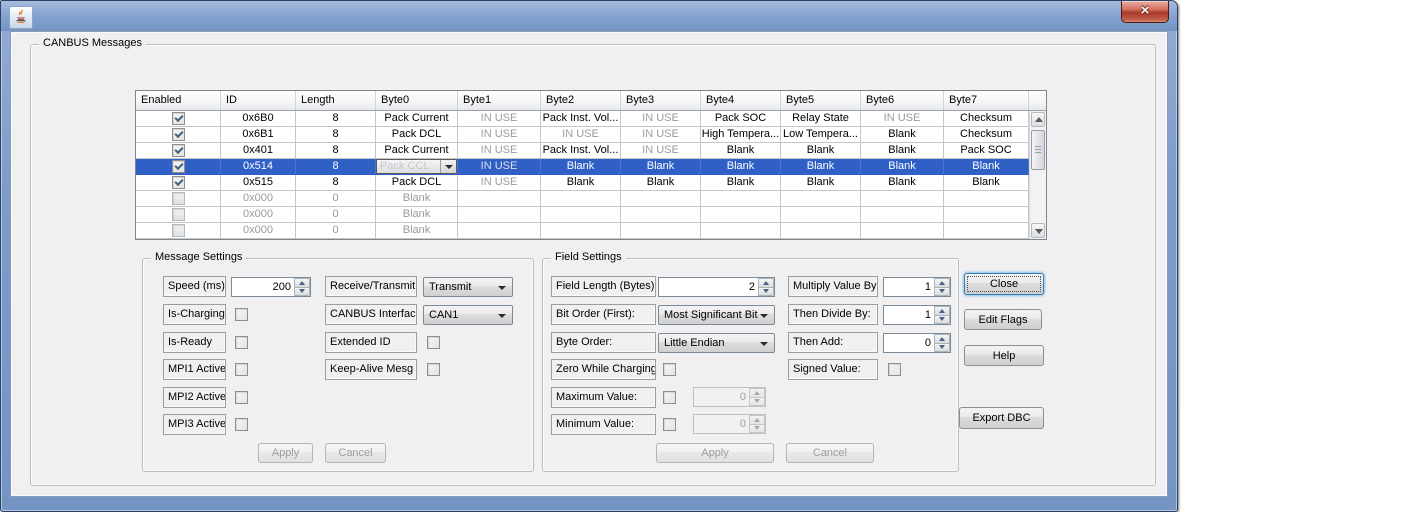  What do you see at coordinates (1037, 175) in the screenshot?
I see `table-vertical-scrollbar` at bounding box center [1037, 175].